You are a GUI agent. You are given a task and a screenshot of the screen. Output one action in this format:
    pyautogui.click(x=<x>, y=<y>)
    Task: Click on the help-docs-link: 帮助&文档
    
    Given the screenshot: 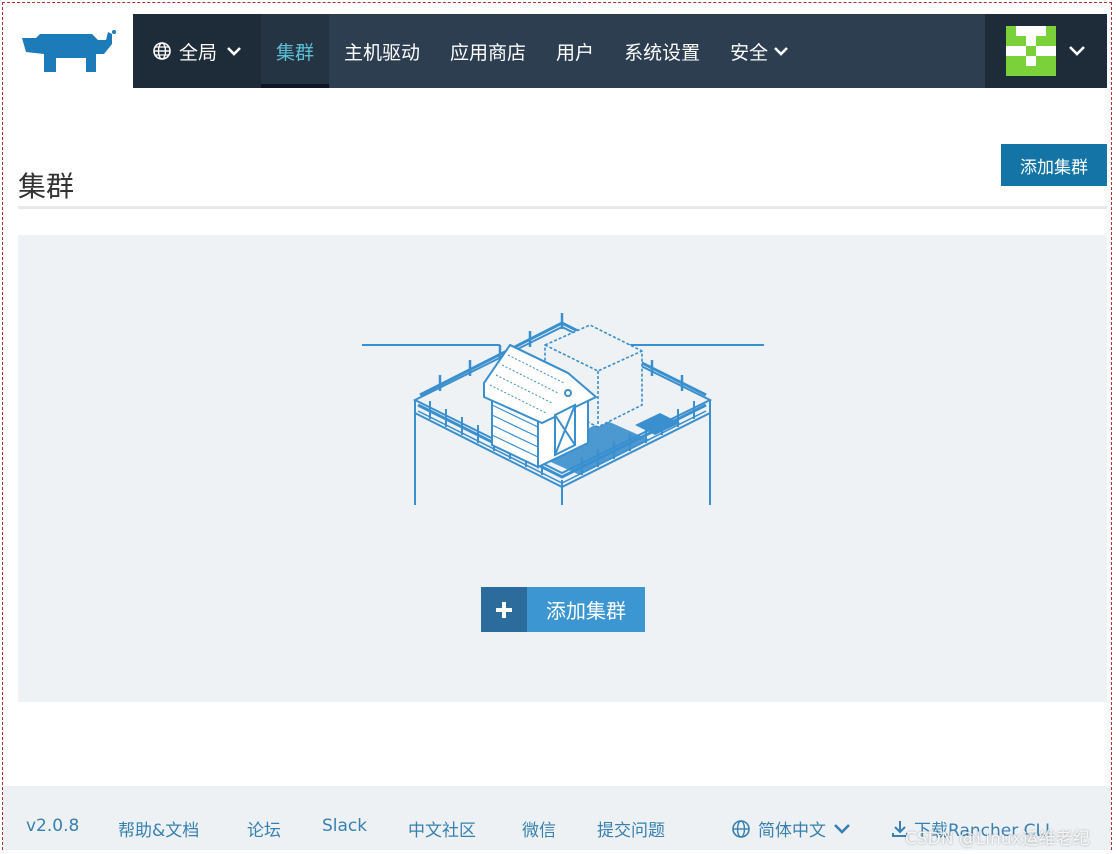 What is the action you would take?
    pyautogui.click(x=158, y=828)
    